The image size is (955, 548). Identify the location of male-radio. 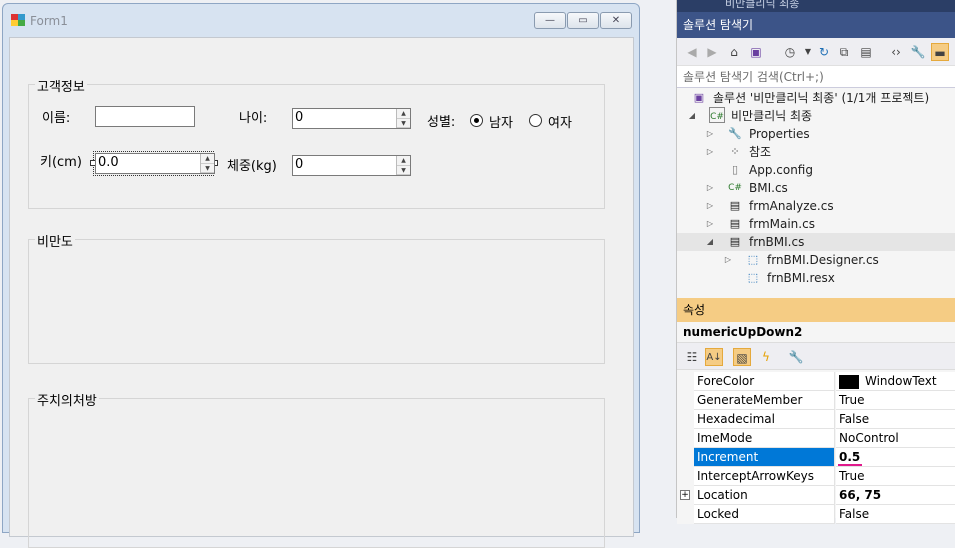
(476, 120).